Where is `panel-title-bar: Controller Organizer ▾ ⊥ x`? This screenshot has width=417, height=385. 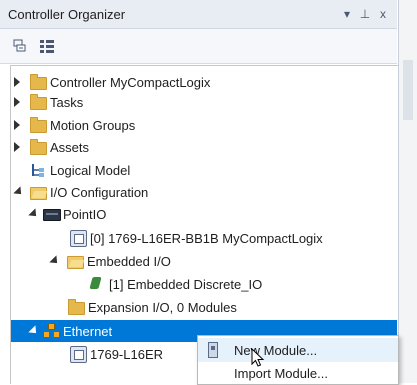
panel-title-bar: Controller Organizer ▾ ⊥ x is located at coordinates (198, 14).